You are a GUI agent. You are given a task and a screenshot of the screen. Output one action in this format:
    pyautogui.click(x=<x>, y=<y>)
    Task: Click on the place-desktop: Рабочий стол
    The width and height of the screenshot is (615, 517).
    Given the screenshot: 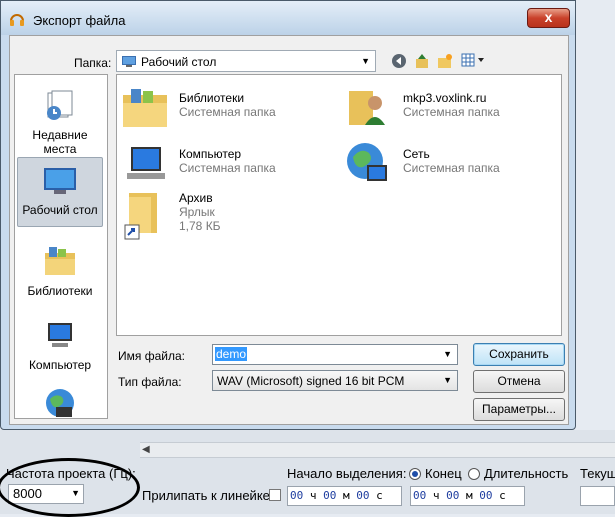 What is the action you would take?
    pyautogui.click(x=60, y=192)
    